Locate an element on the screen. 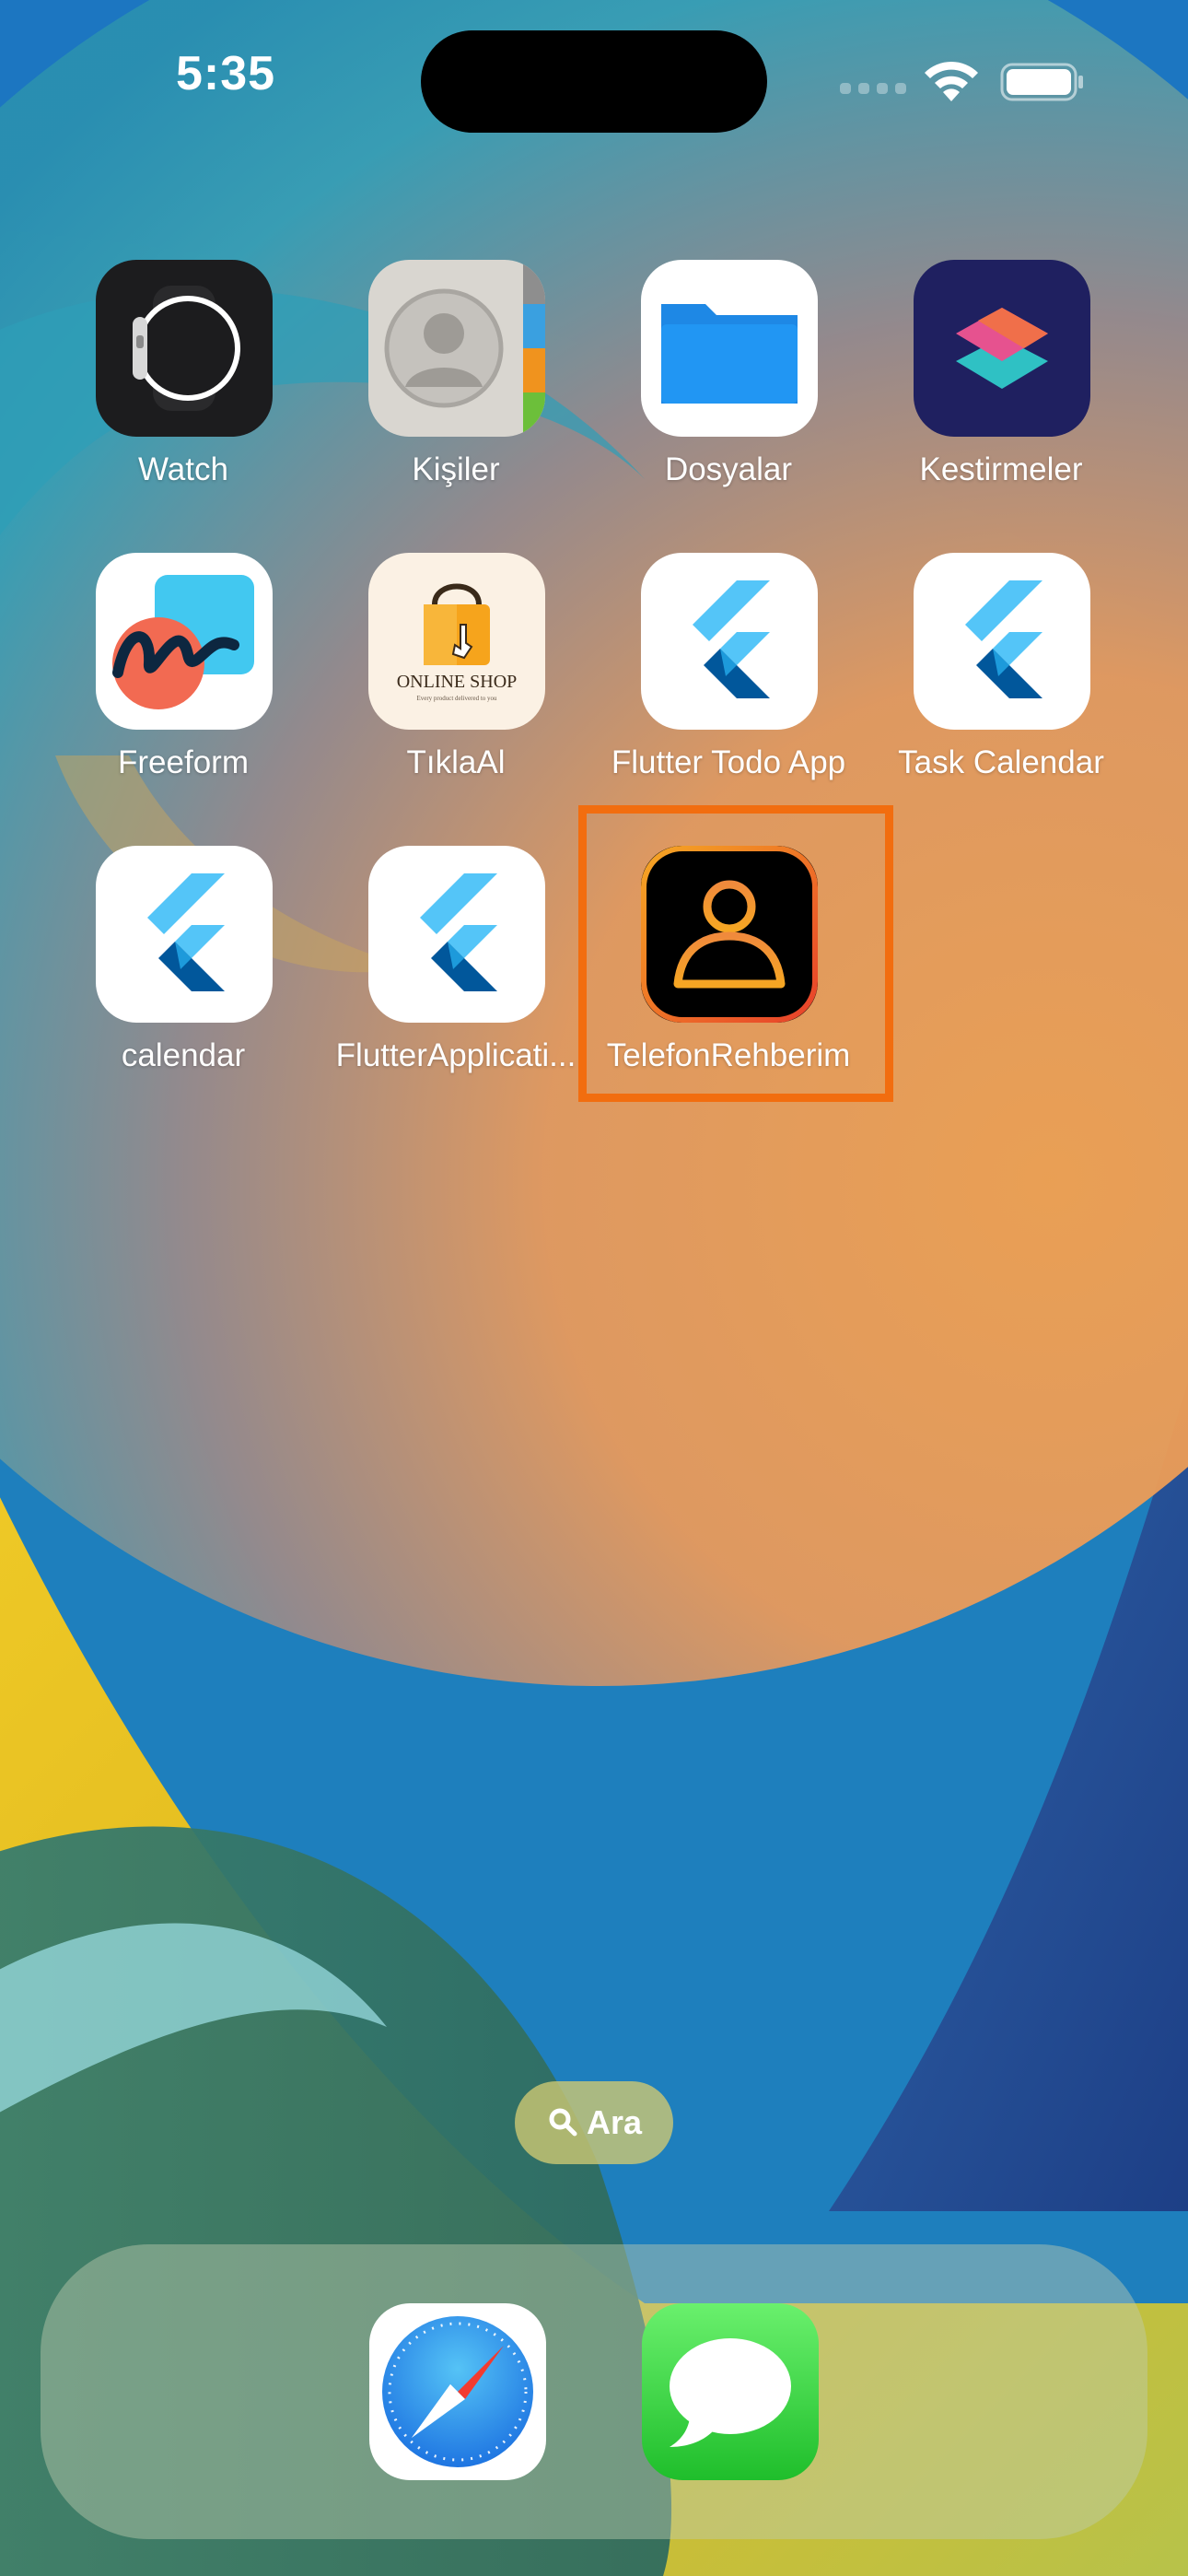 Image resolution: width=1188 pixels, height=2576 pixels. app-label: Kestirmeler is located at coordinates (1001, 469).